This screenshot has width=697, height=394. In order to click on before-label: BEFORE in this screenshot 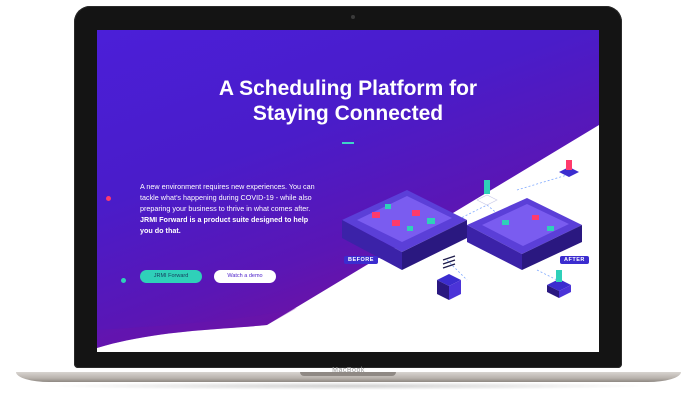, I will do `click(361, 260)`.